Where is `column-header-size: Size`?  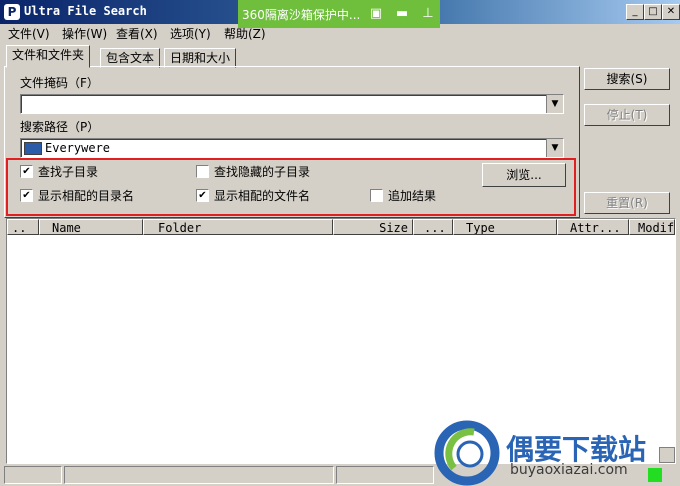 column-header-size: Size is located at coordinates (373, 227).